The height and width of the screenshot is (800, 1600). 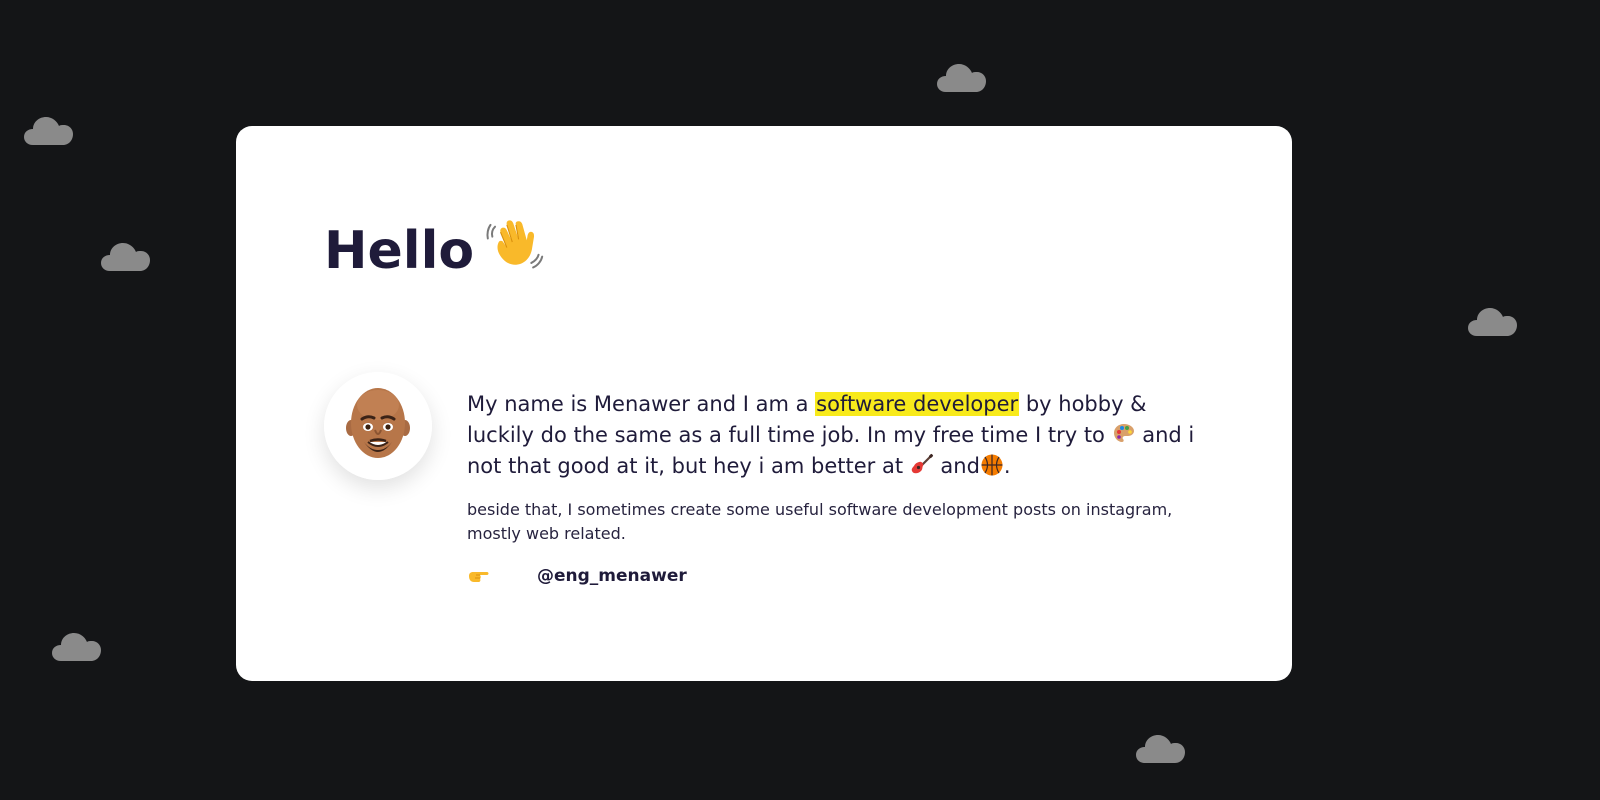 What do you see at coordinates (399, 251) in the screenshot?
I see `title-text: Hello` at bounding box center [399, 251].